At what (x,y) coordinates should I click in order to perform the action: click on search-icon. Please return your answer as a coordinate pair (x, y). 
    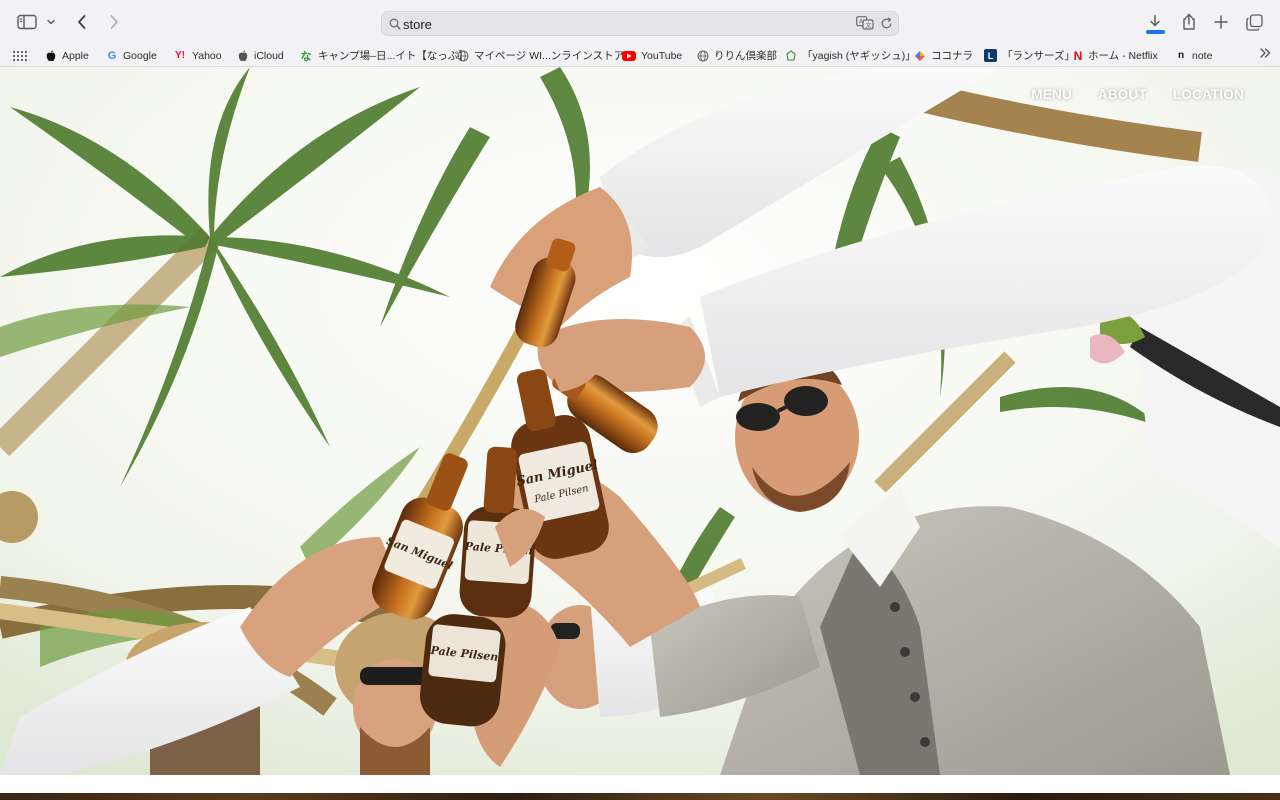
    Looking at the image, I should click on (395, 26).